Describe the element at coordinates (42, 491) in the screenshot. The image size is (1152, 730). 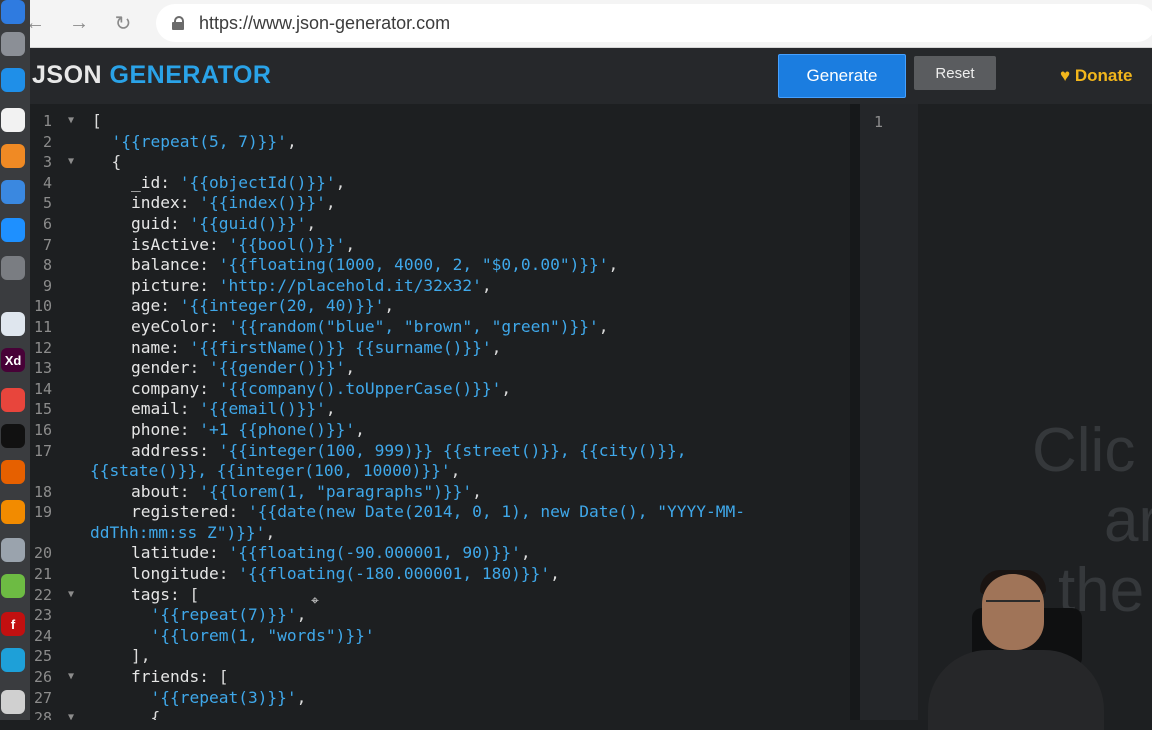
I see `line-number: 18` at that location.